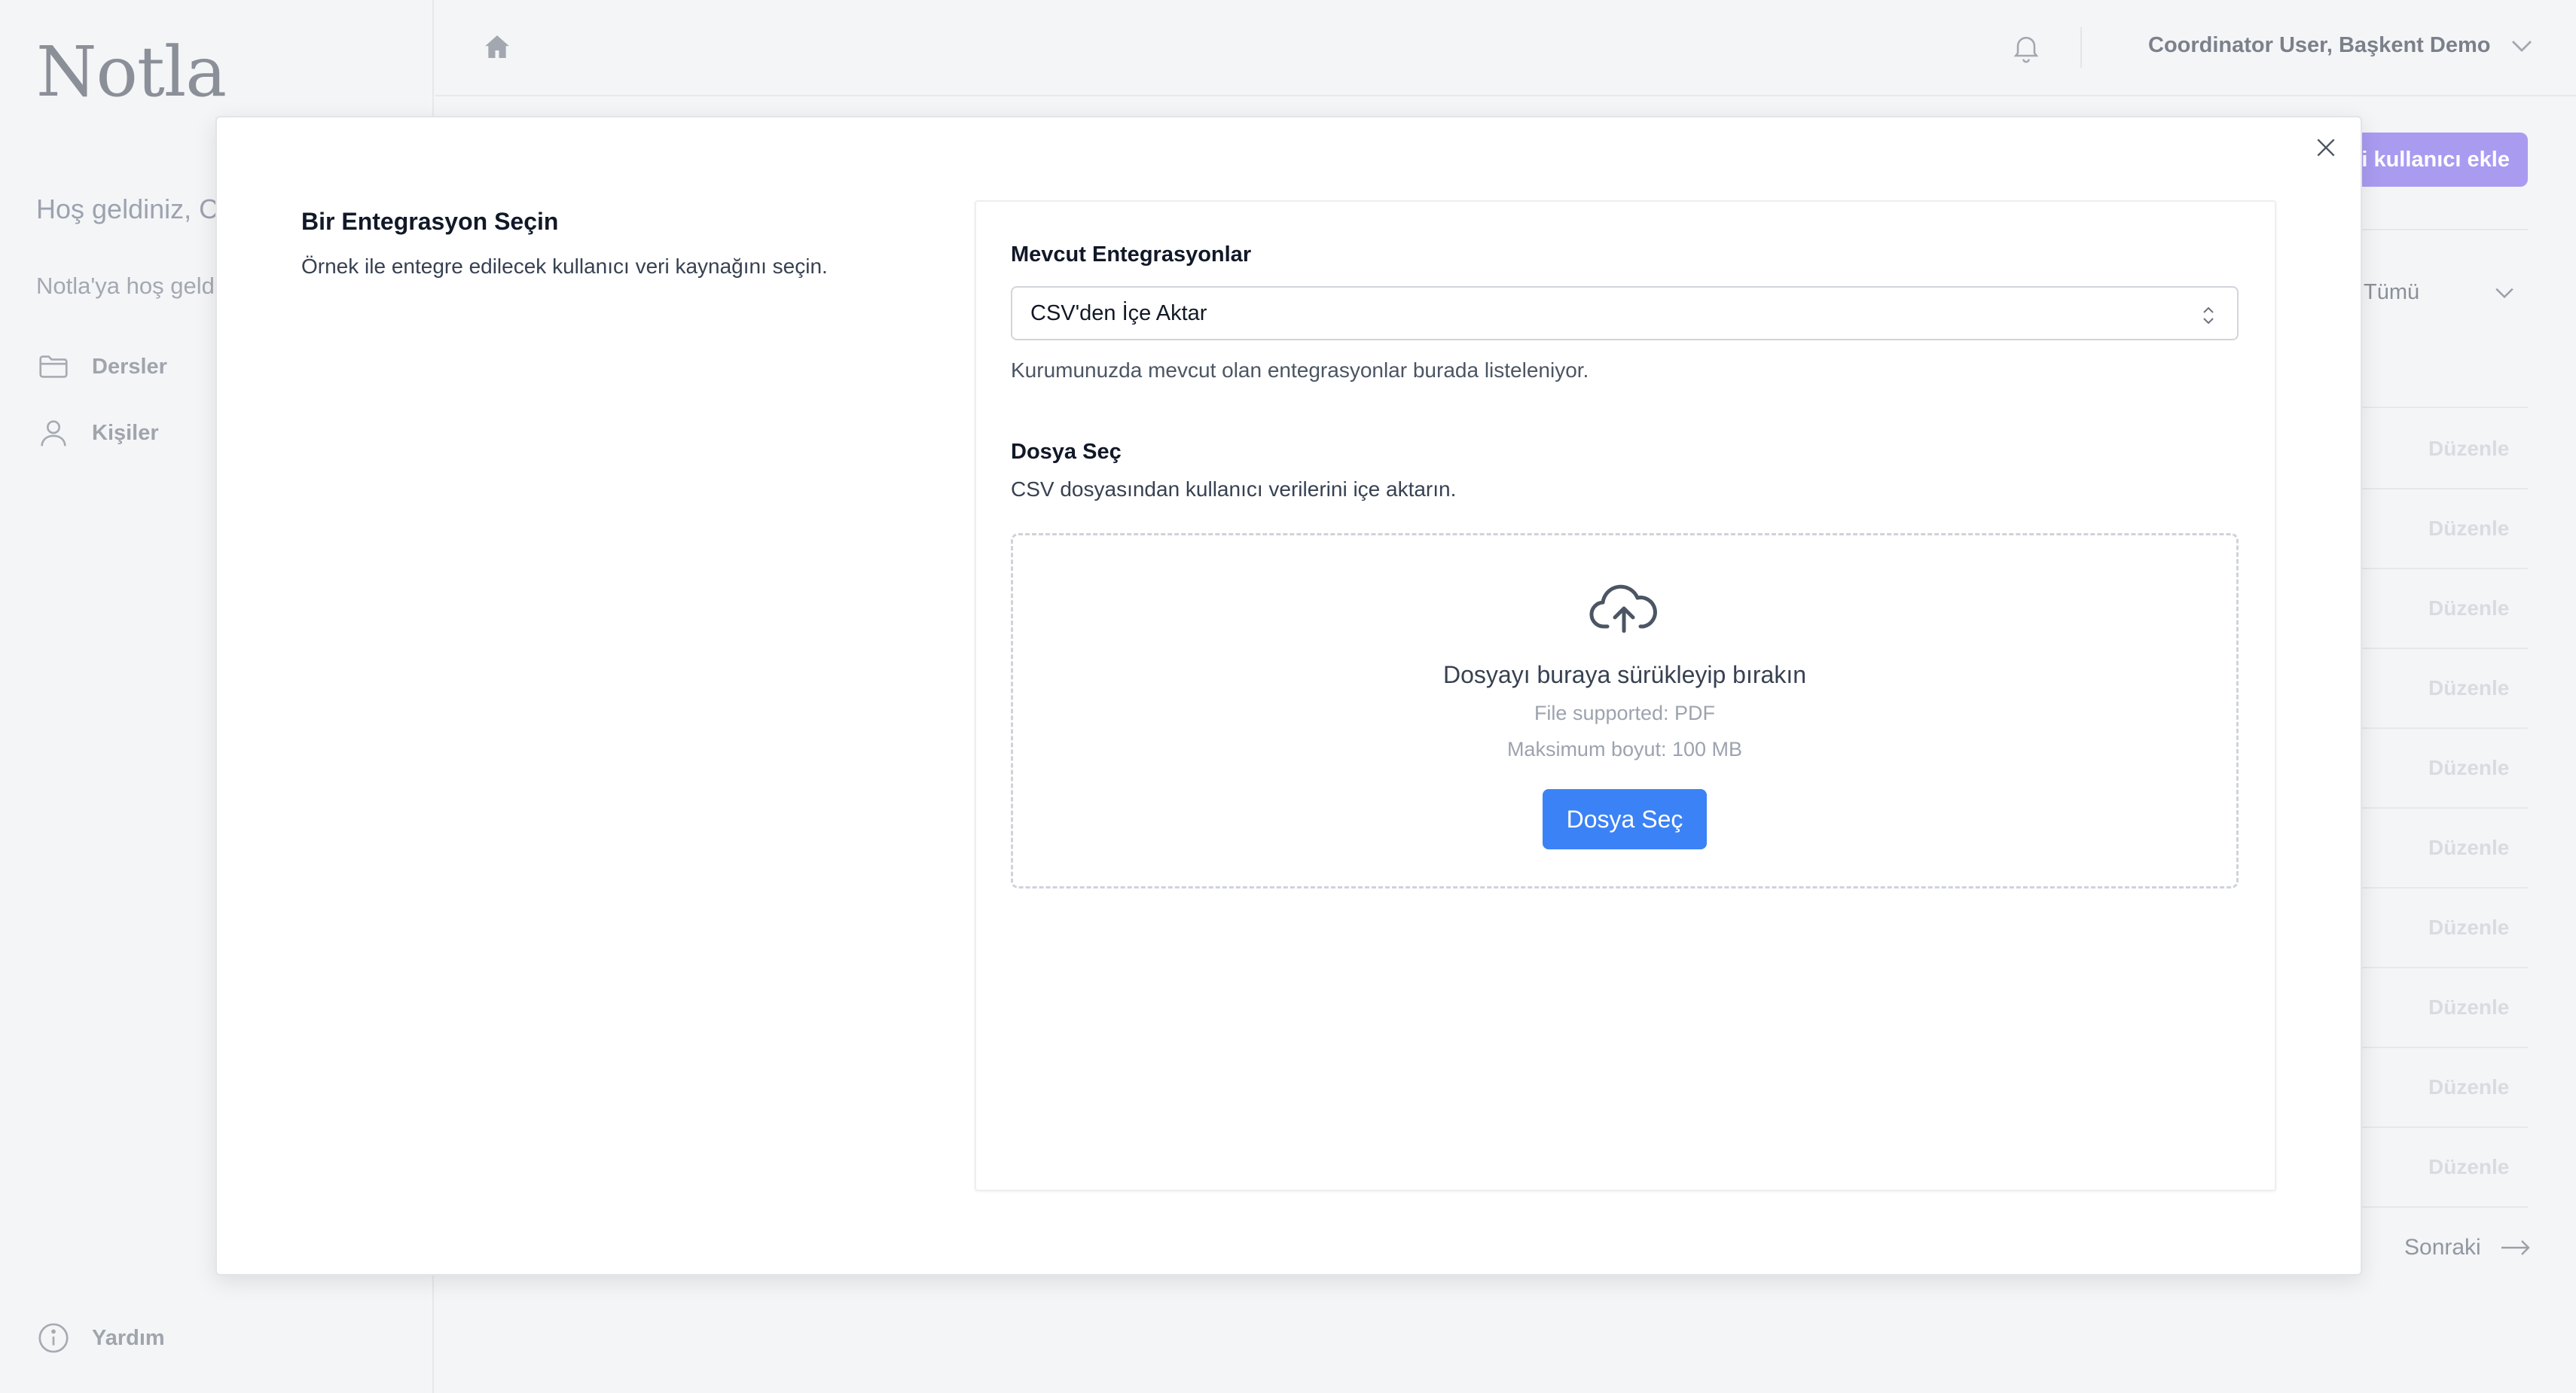  What do you see at coordinates (1625, 674) in the screenshot?
I see `dropzone-title: Dosyayı buraya sürükleyip bırakın` at bounding box center [1625, 674].